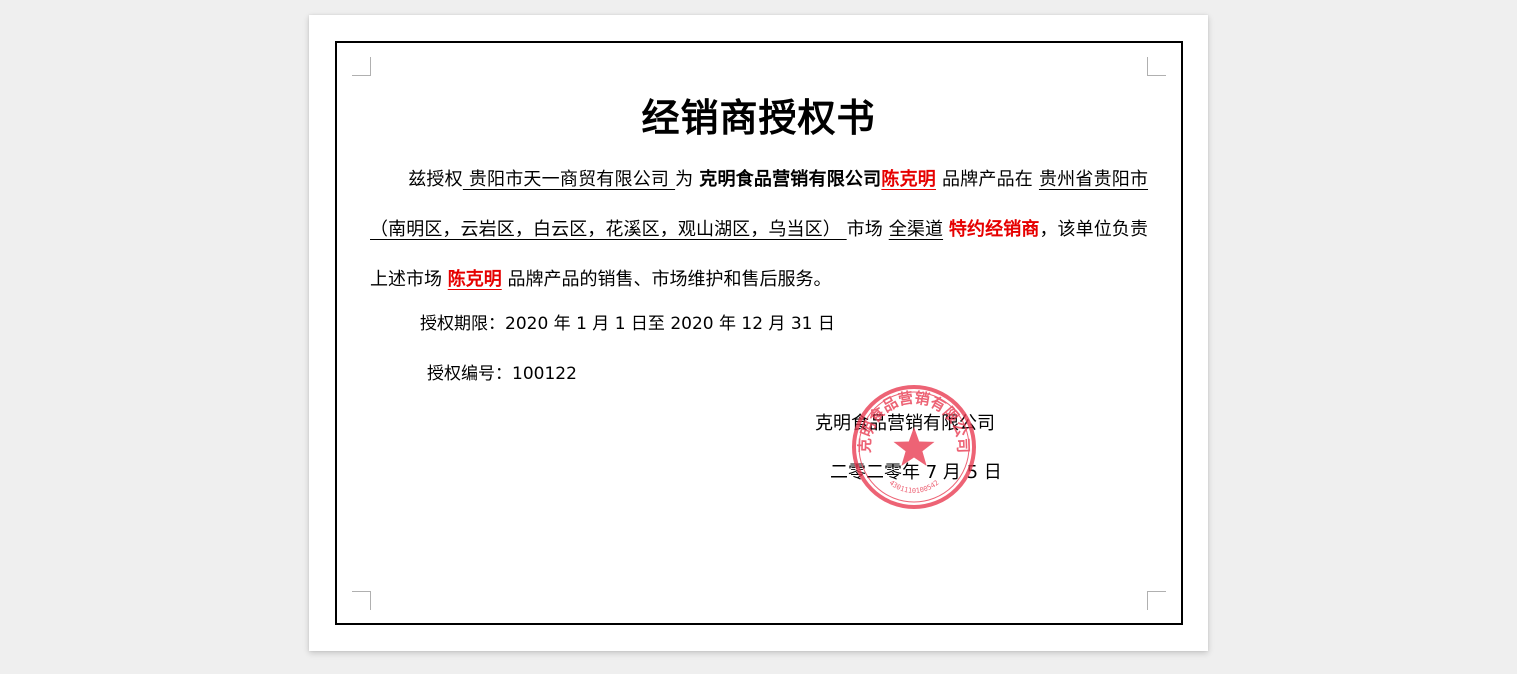 This screenshot has height=674, width=1517. What do you see at coordinates (1156, 600) in the screenshot?
I see `crop-mark-bottom-right` at bounding box center [1156, 600].